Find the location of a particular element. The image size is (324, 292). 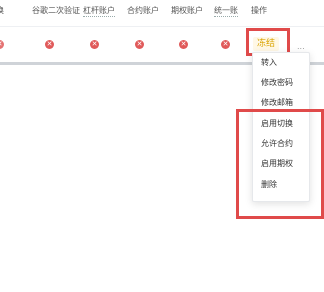

unified-x-icon: ✕ is located at coordinates (225, 44).